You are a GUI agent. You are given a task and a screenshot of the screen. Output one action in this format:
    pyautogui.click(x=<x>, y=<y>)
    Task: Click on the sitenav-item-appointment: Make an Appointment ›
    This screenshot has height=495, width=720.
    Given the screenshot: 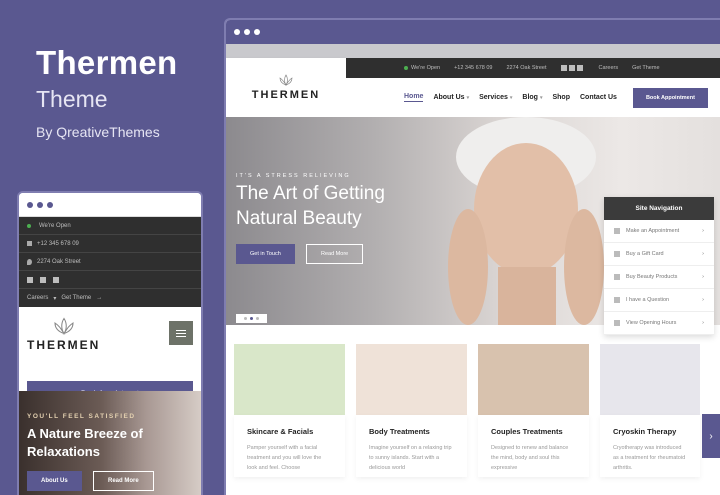 What is the action you would take?
    pyautogui.click(x=659, y=231)
    